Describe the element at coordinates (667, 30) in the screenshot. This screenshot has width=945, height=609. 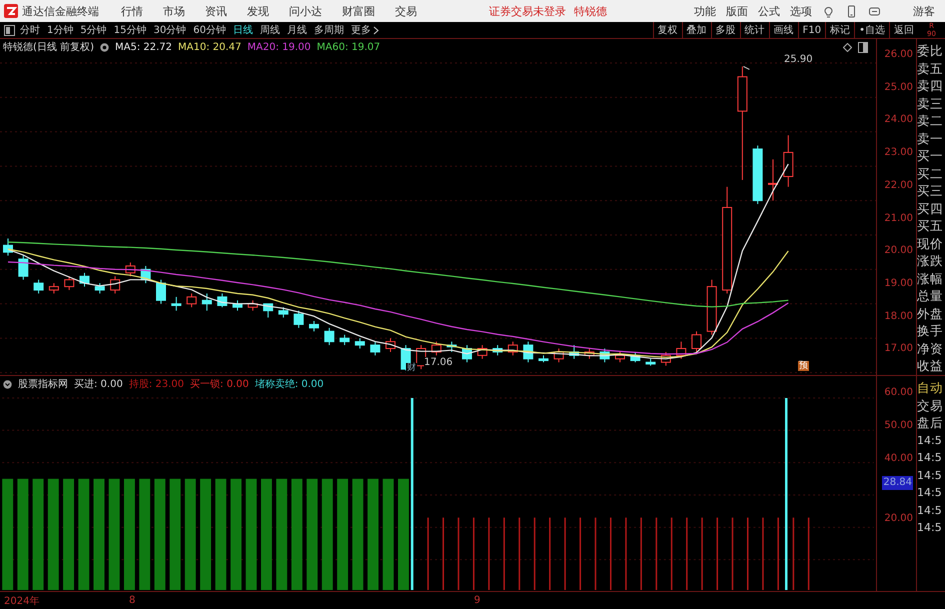
I see `toolbar-button: 复权` at that location.